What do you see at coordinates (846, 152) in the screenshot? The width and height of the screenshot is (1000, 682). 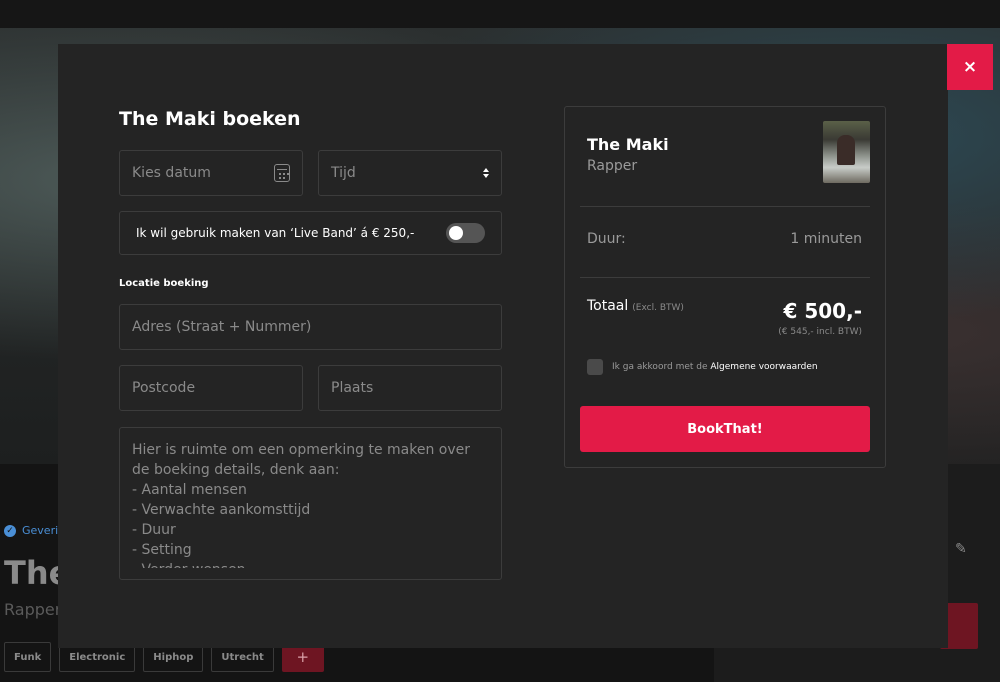 I see `artist-thumbnail` at bounding box center [846, 152].